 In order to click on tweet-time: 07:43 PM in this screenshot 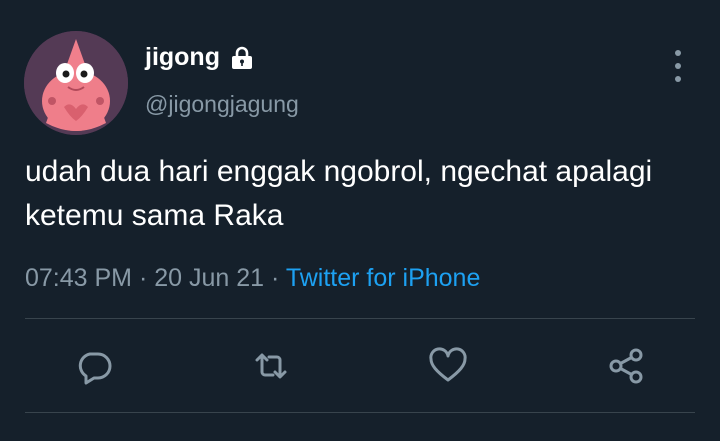, I will do `click(79, 278)`.